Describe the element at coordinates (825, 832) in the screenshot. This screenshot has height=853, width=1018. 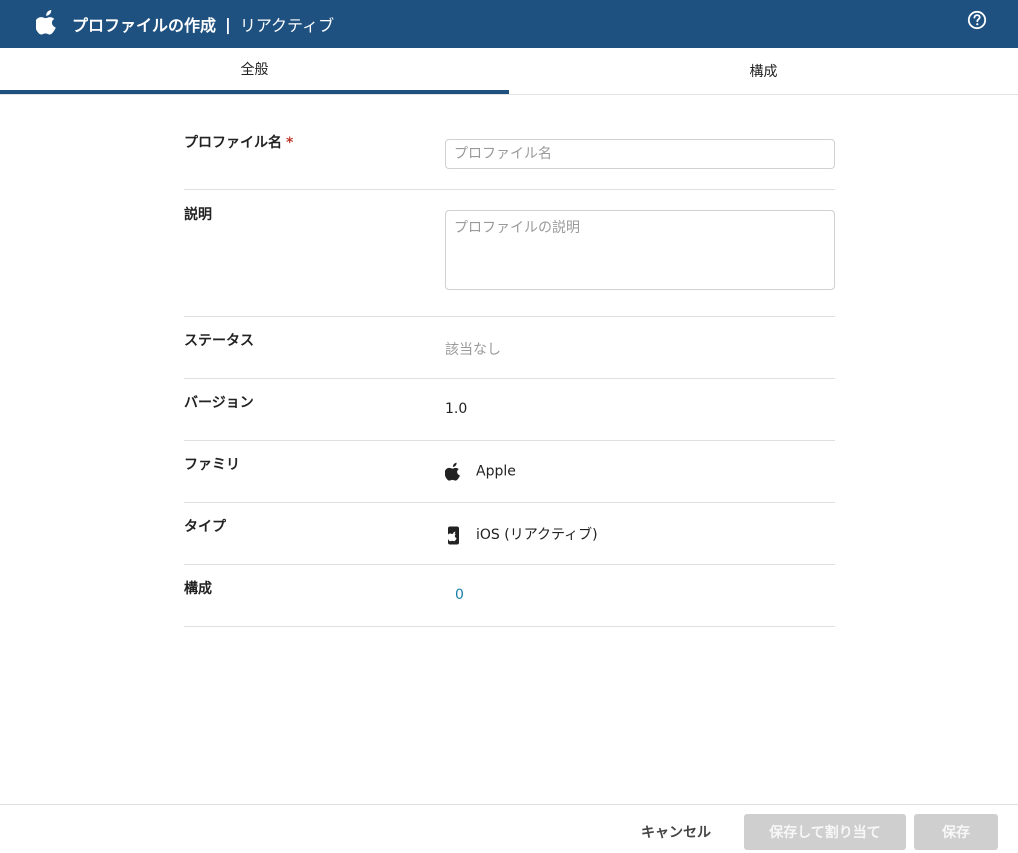
I see `save-and-assign-button: 保存して割り当て` at that location.